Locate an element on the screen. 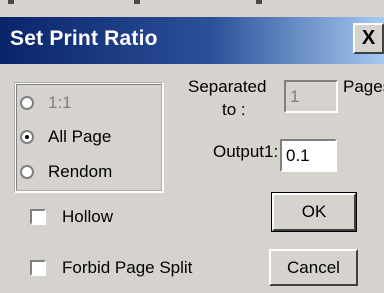 This screenshot has width=384, height=293. hollow-checkbox is located at coordinates (38, 217).